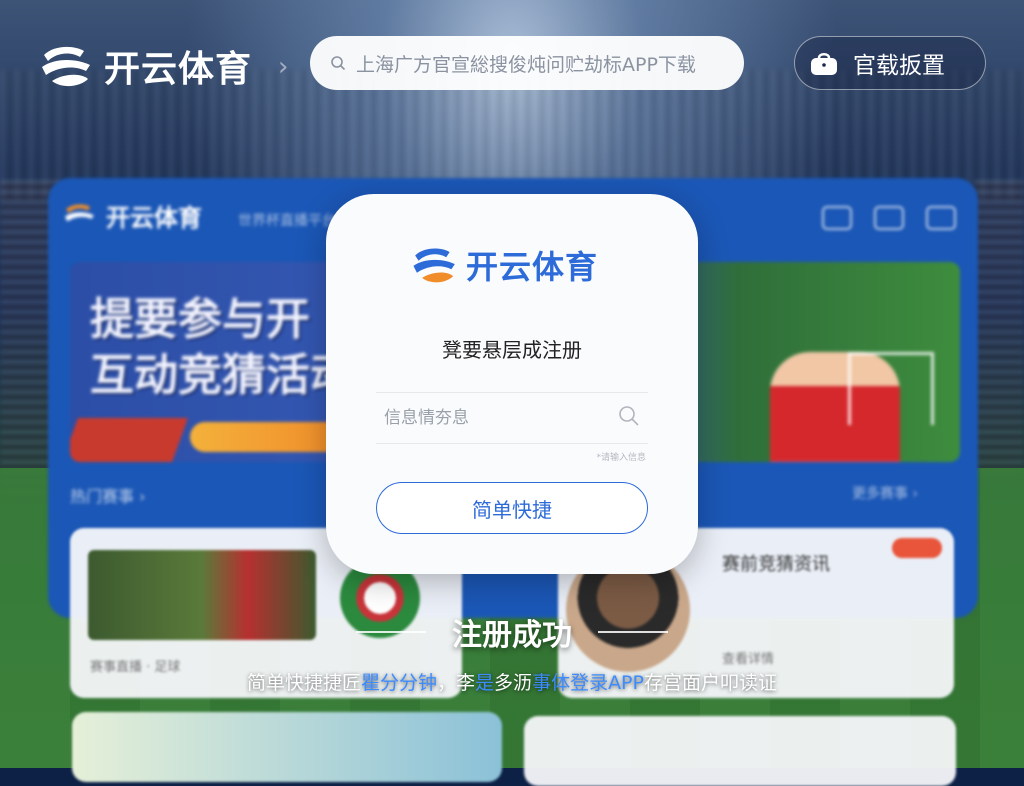 The height and width of the screenshot is (786, 1024). I want to click on caption-text: 简单快捷捷匠瞿分分钟，李是多沥事体登录APP存宫面户叩读证, so click(512, 681).